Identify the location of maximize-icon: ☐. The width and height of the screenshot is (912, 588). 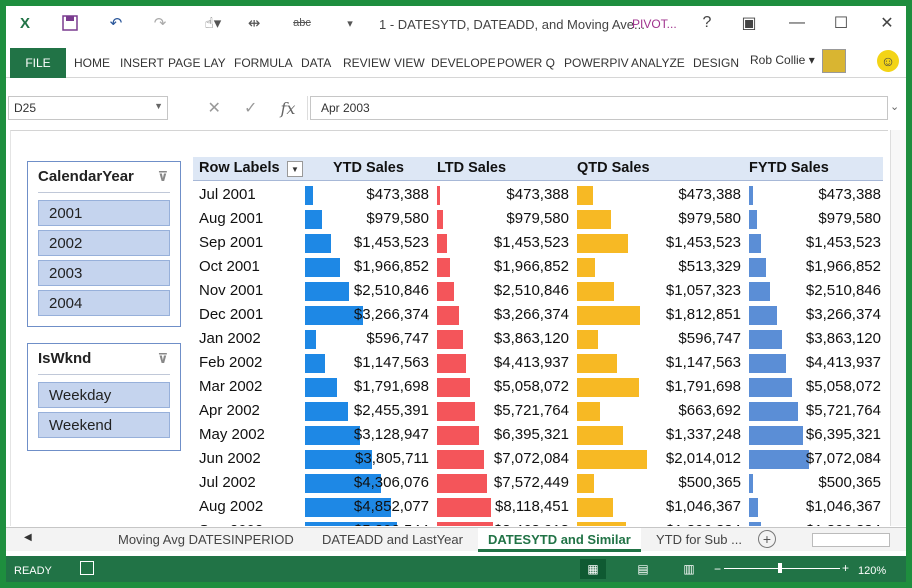
(841, 23).